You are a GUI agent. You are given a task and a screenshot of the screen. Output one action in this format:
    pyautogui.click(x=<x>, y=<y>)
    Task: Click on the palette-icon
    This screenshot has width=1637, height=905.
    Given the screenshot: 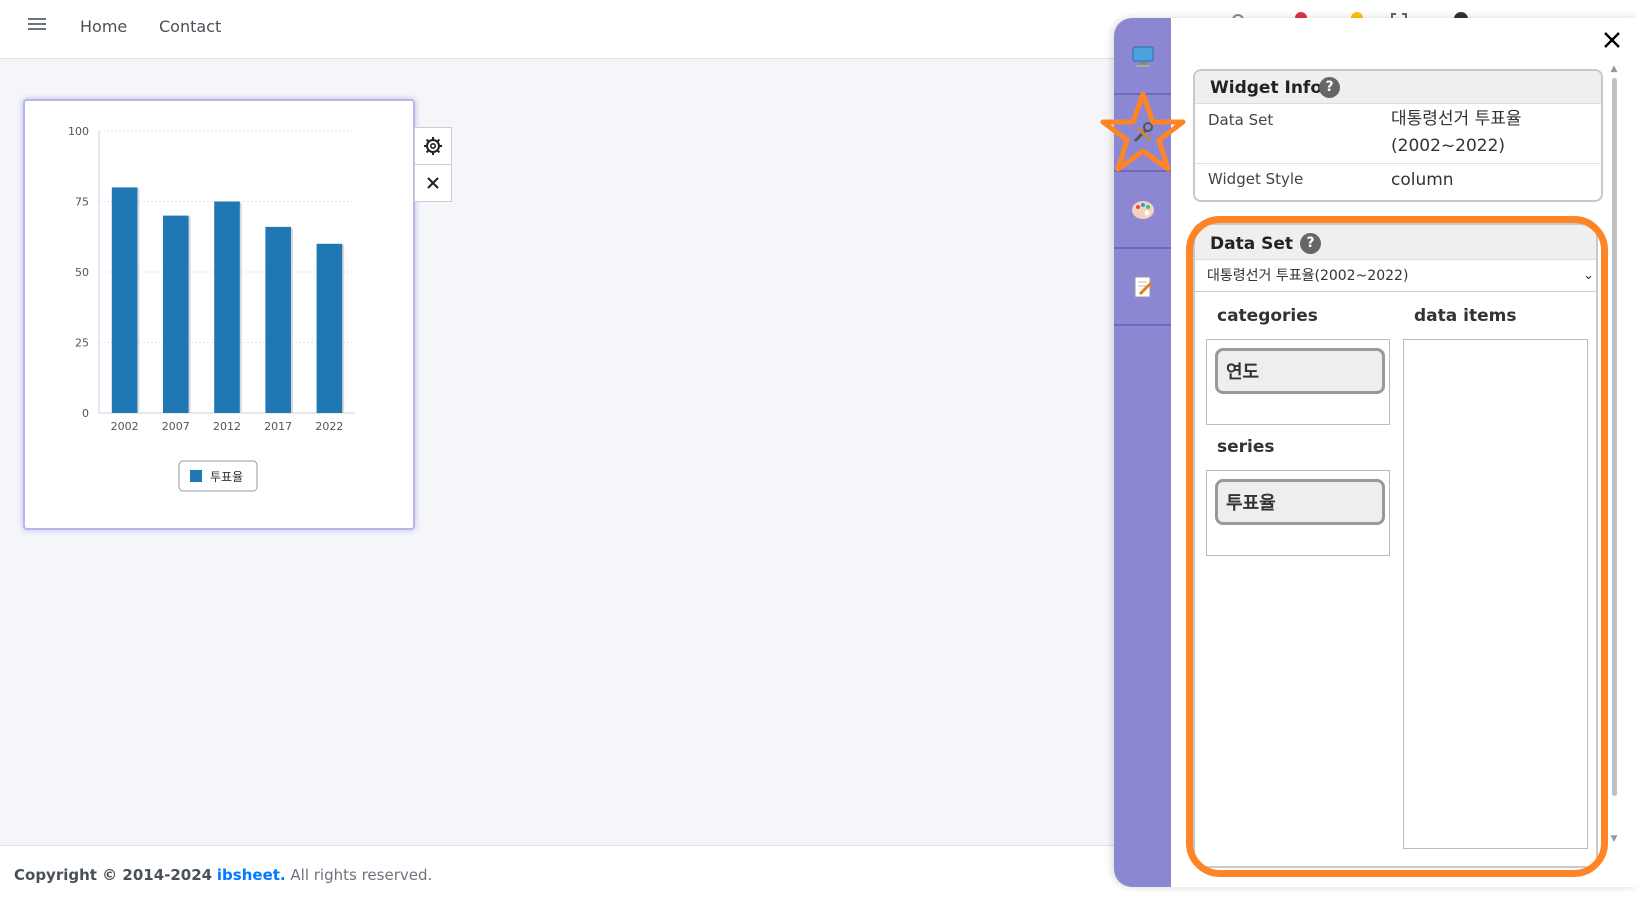 What is the action you would take?
    pyautogui.click(x=1142, y=209)
    